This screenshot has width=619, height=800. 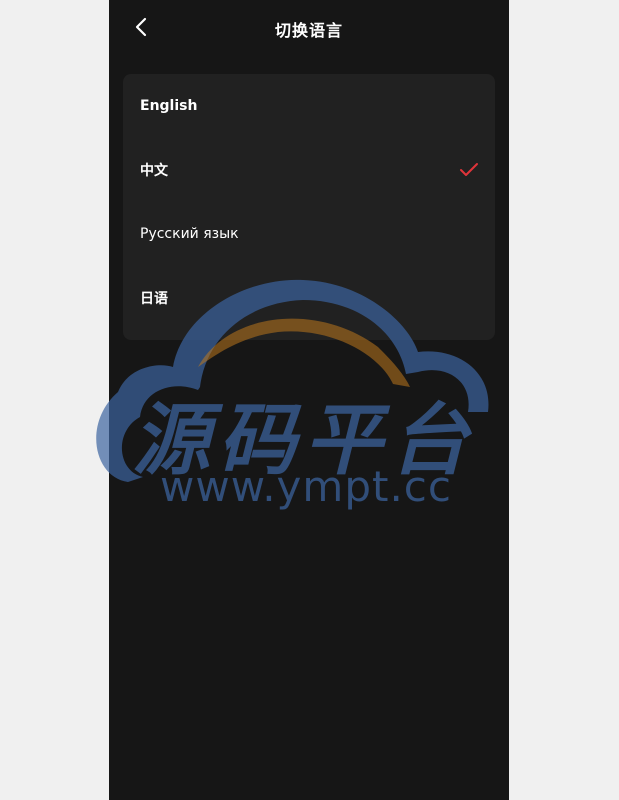 What do you see at coordinates (189, 234) in the screenshot?
I see `language-label: Русский язык` at bounding box center [189, 234].